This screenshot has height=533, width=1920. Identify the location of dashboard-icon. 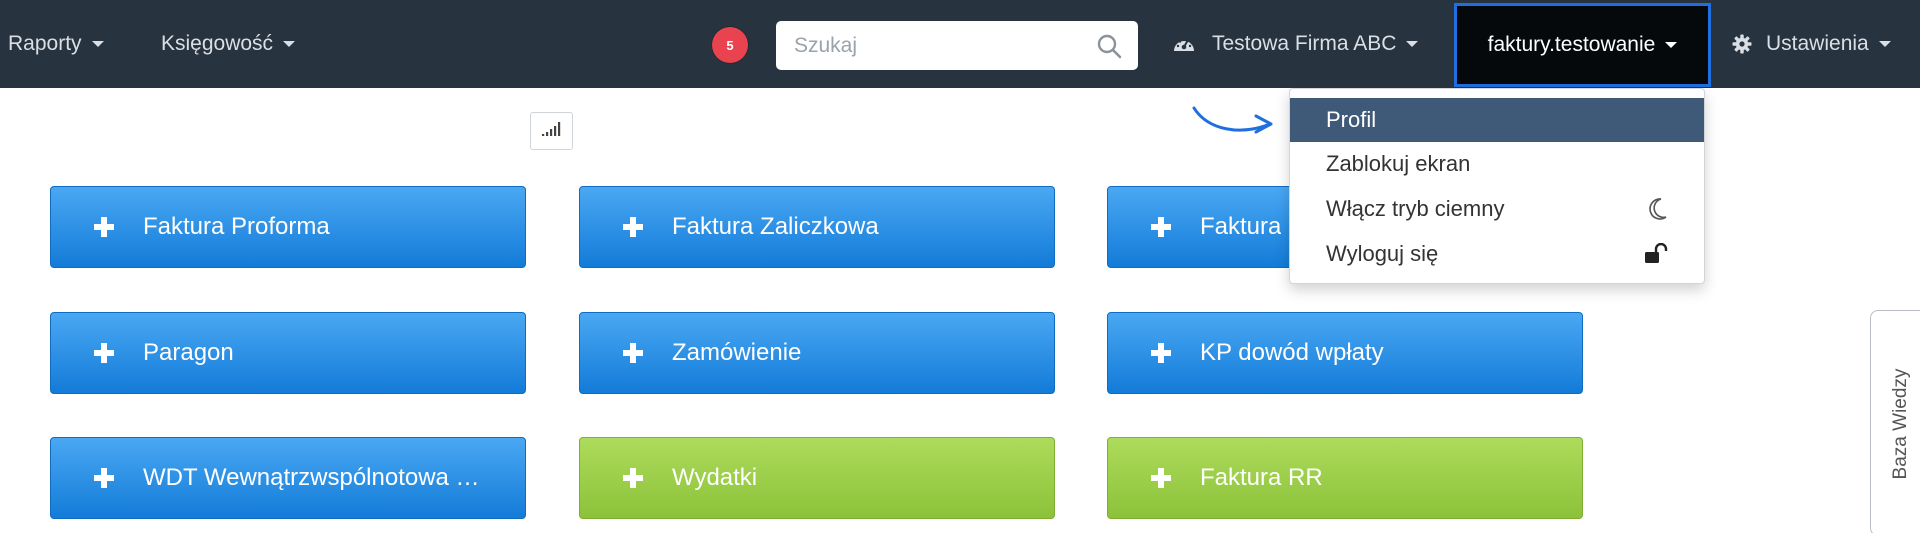
(1184, 44).